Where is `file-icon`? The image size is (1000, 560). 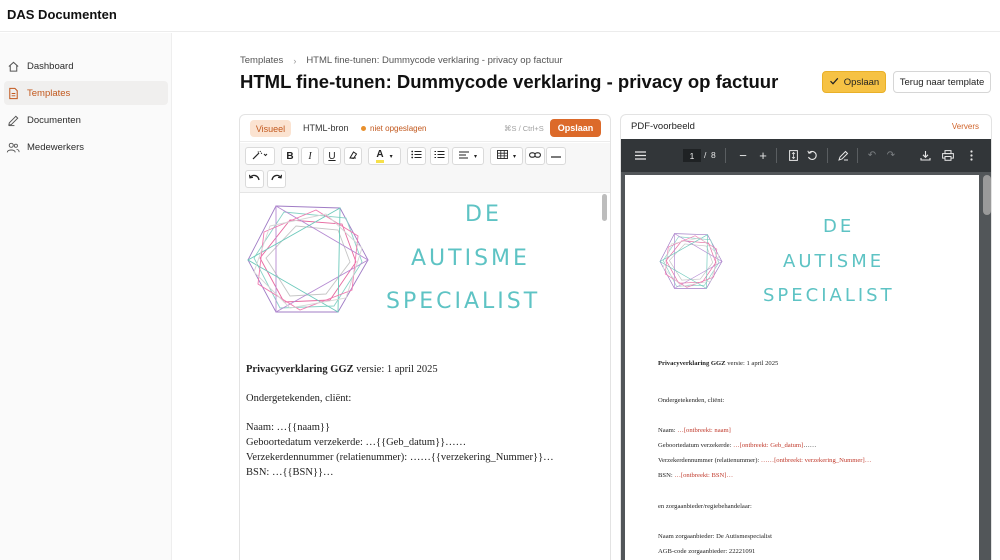 file-icon is located at coordinates (13, 93).